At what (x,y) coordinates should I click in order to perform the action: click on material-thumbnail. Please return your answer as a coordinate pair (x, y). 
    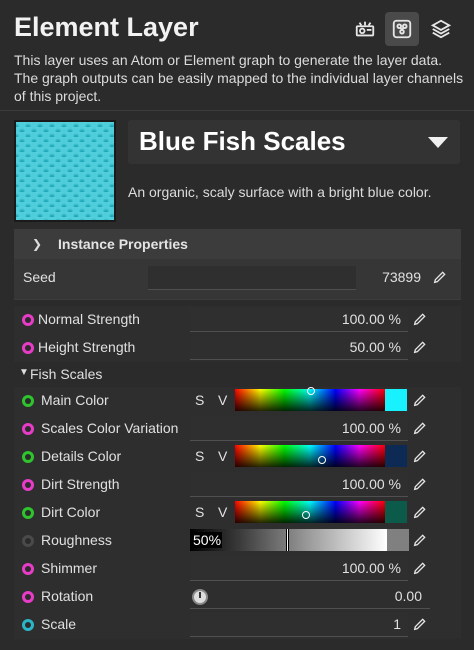
    Looking at the image, I should click on (65, 171).